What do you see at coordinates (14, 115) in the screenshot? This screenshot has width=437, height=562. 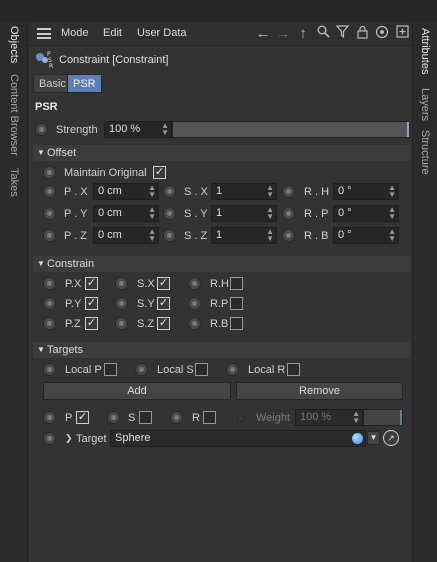 I see `tab-content-browser: Content Browser` at bounding box center [14, 115].